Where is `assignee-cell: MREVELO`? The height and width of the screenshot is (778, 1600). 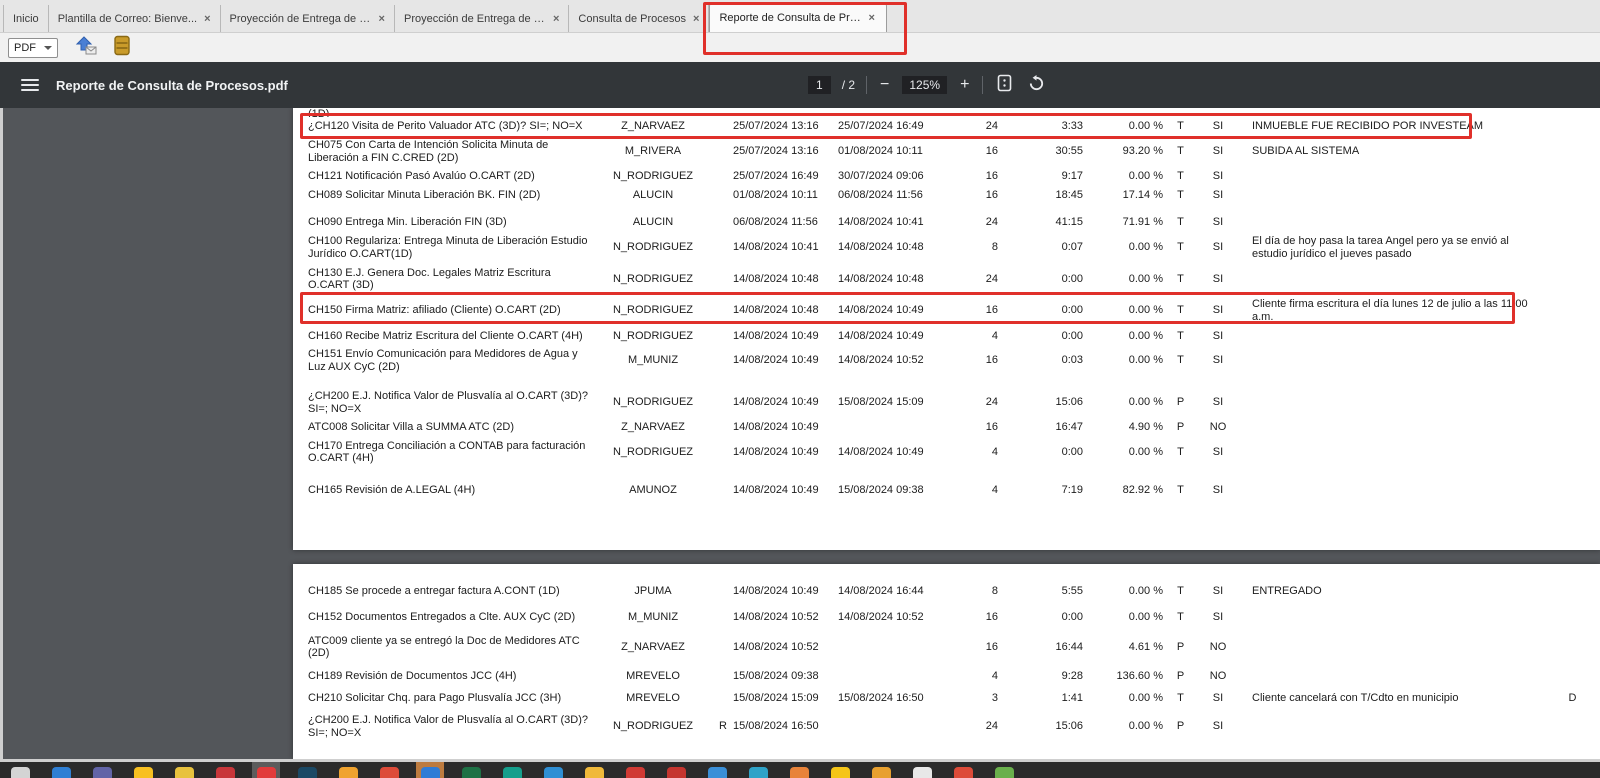 assignee-cell: MREVELO is located at coordinates (653, 698).